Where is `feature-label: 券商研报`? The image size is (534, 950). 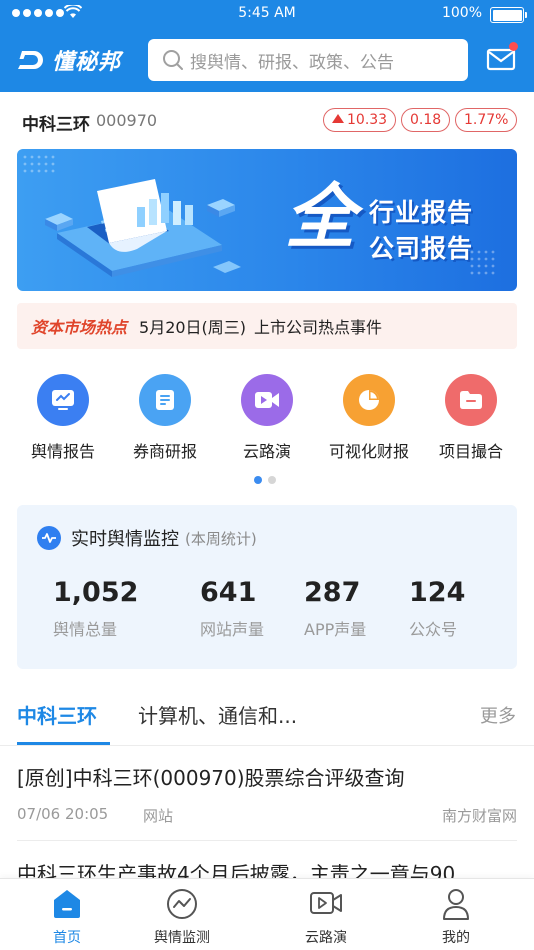 feature-label: 券商研报 is located at coordinates (164, 451).